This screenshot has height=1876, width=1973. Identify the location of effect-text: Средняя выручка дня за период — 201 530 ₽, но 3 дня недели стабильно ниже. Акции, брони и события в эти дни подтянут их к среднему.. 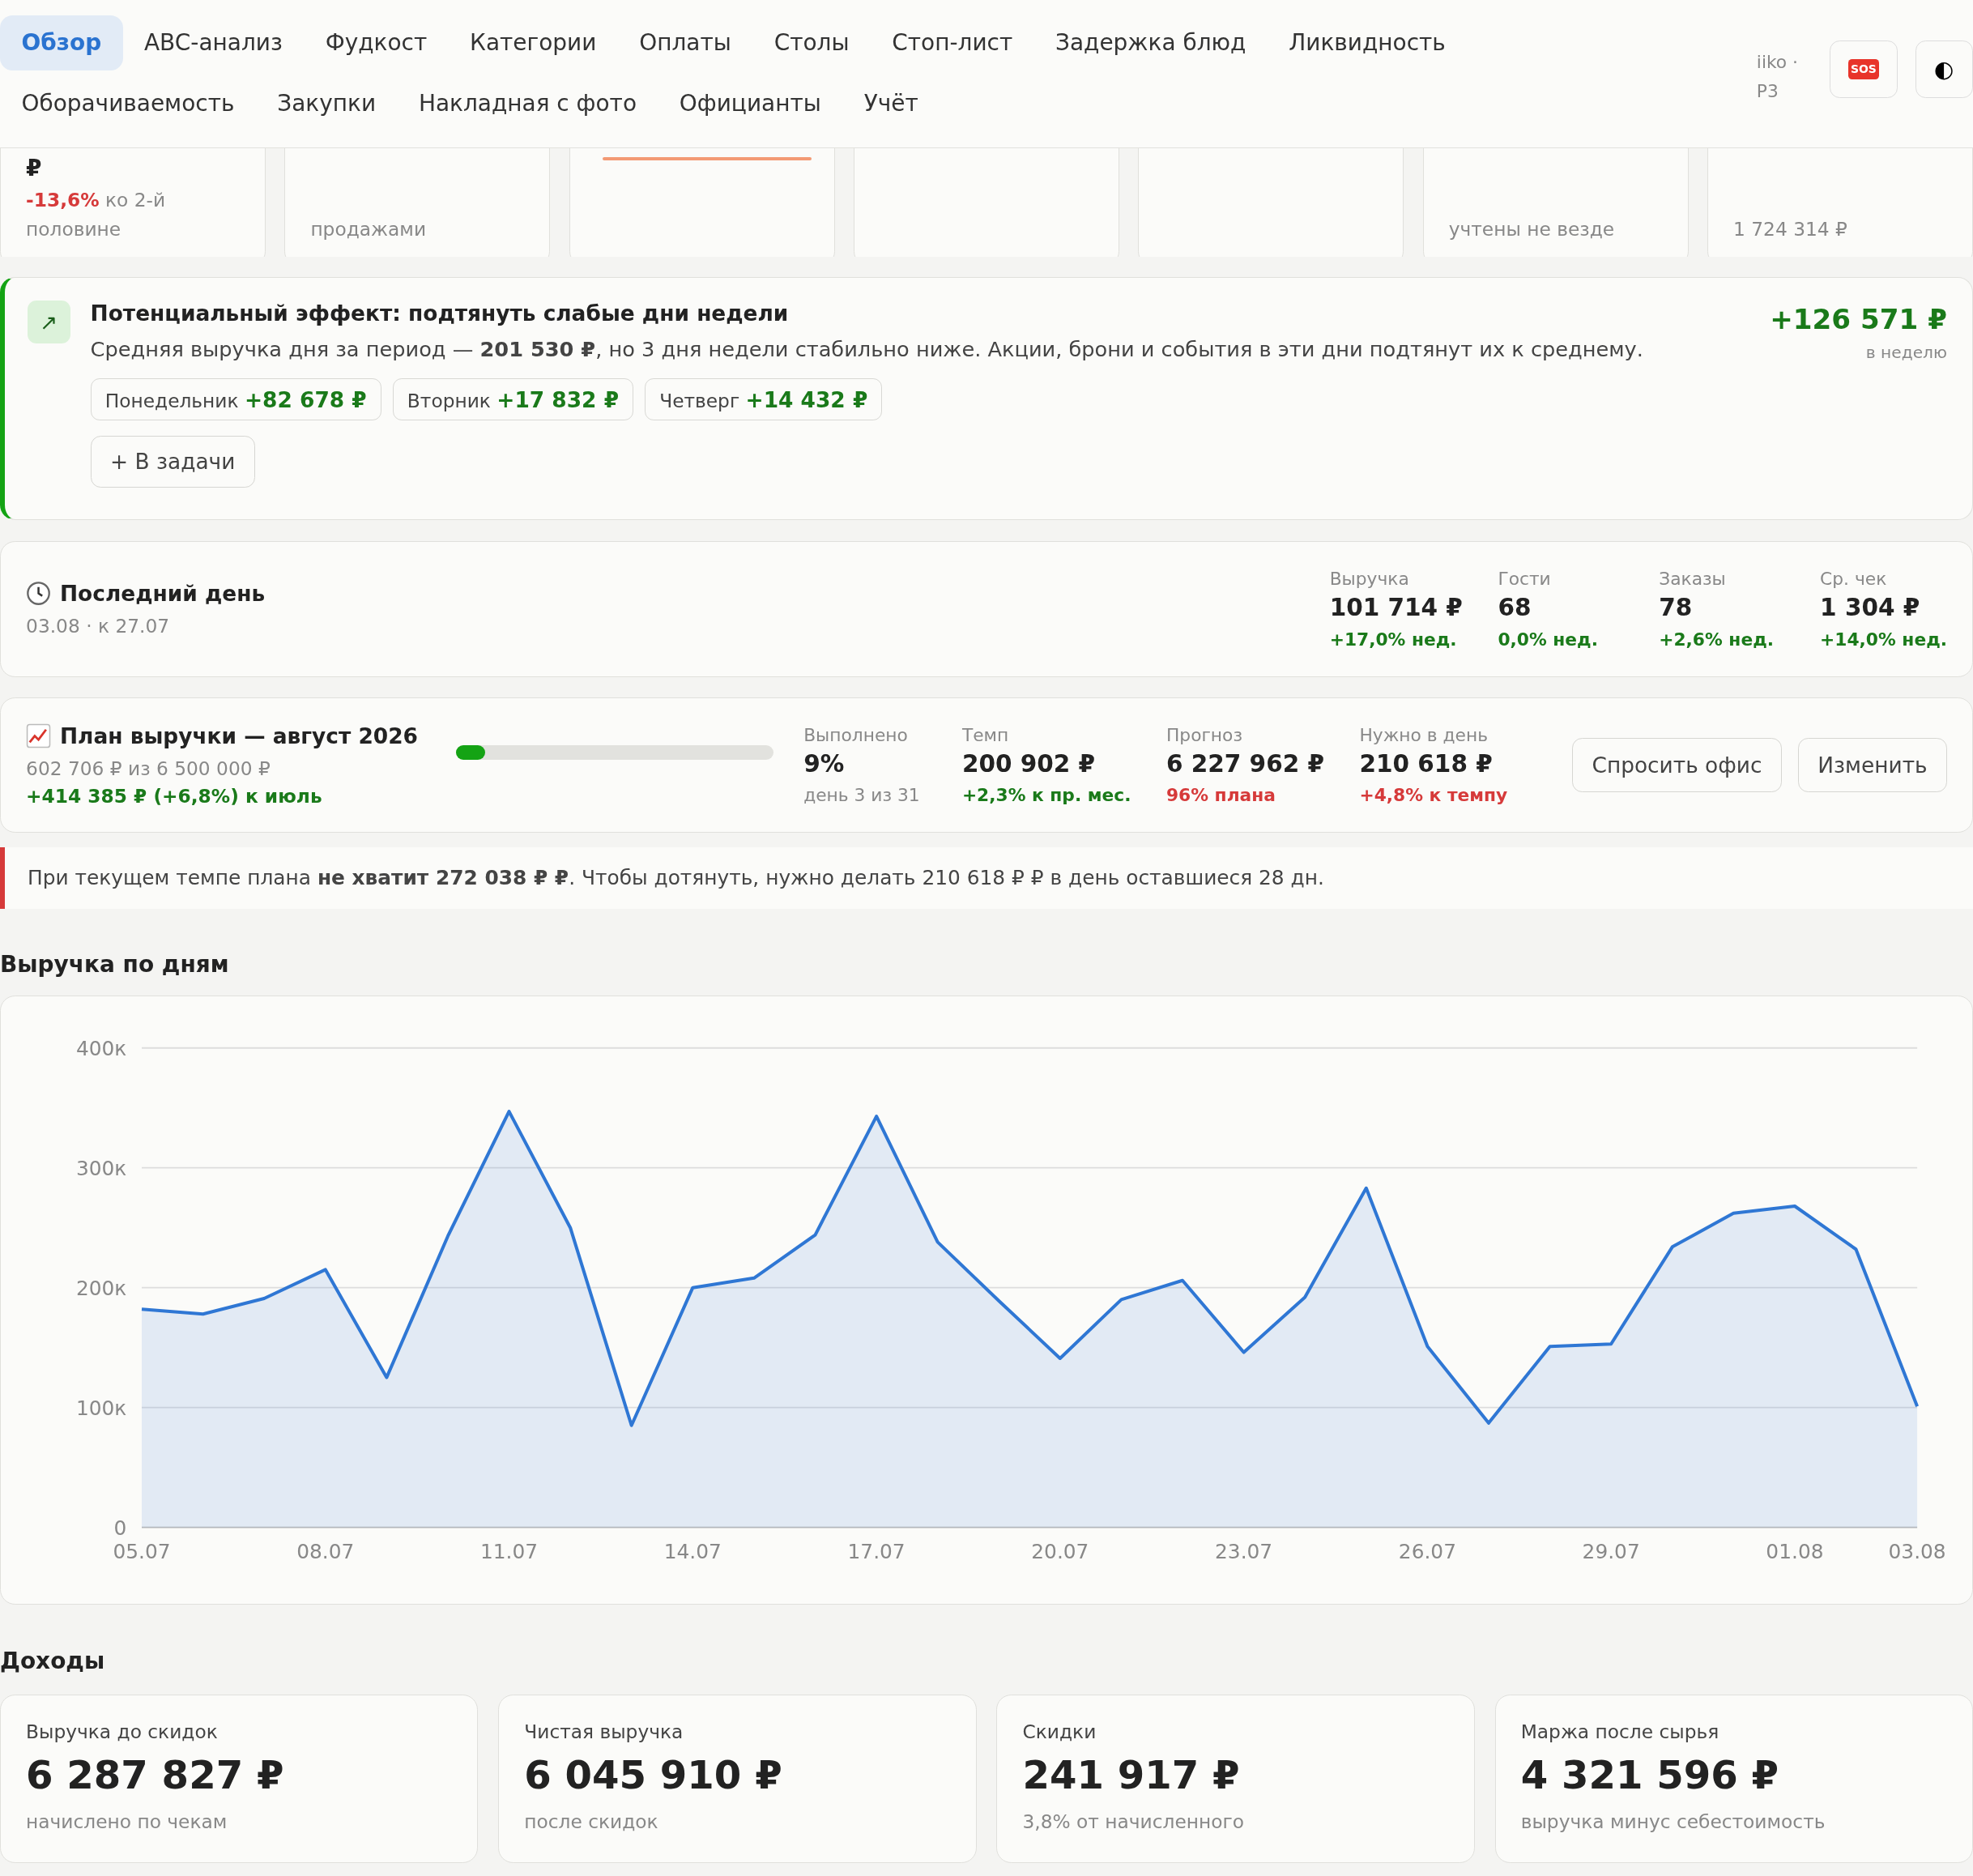
(867, 348).